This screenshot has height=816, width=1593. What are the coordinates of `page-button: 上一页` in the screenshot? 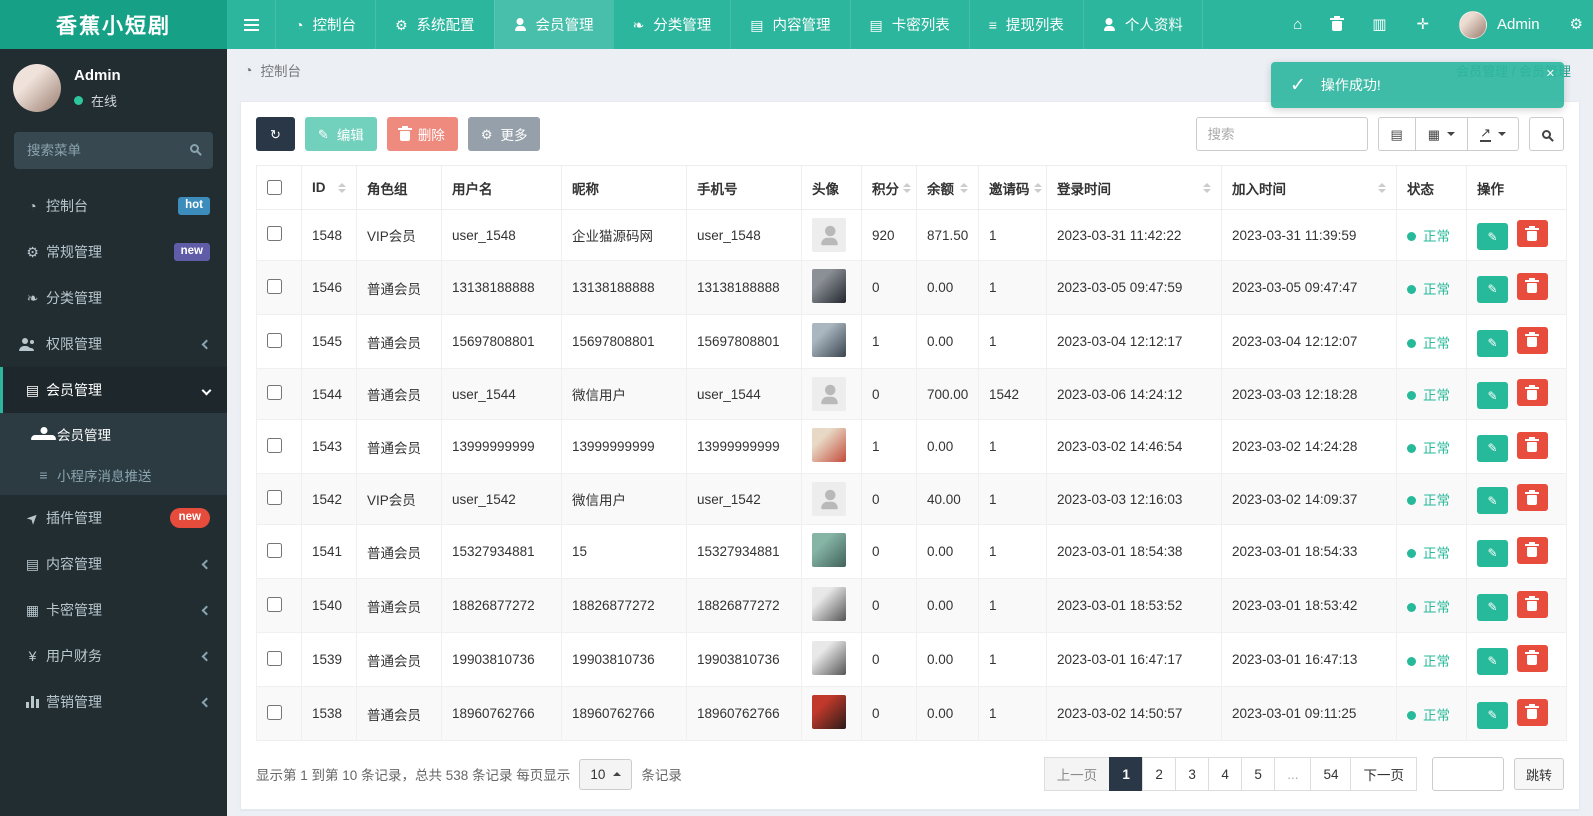 It's located at (1077, 774).